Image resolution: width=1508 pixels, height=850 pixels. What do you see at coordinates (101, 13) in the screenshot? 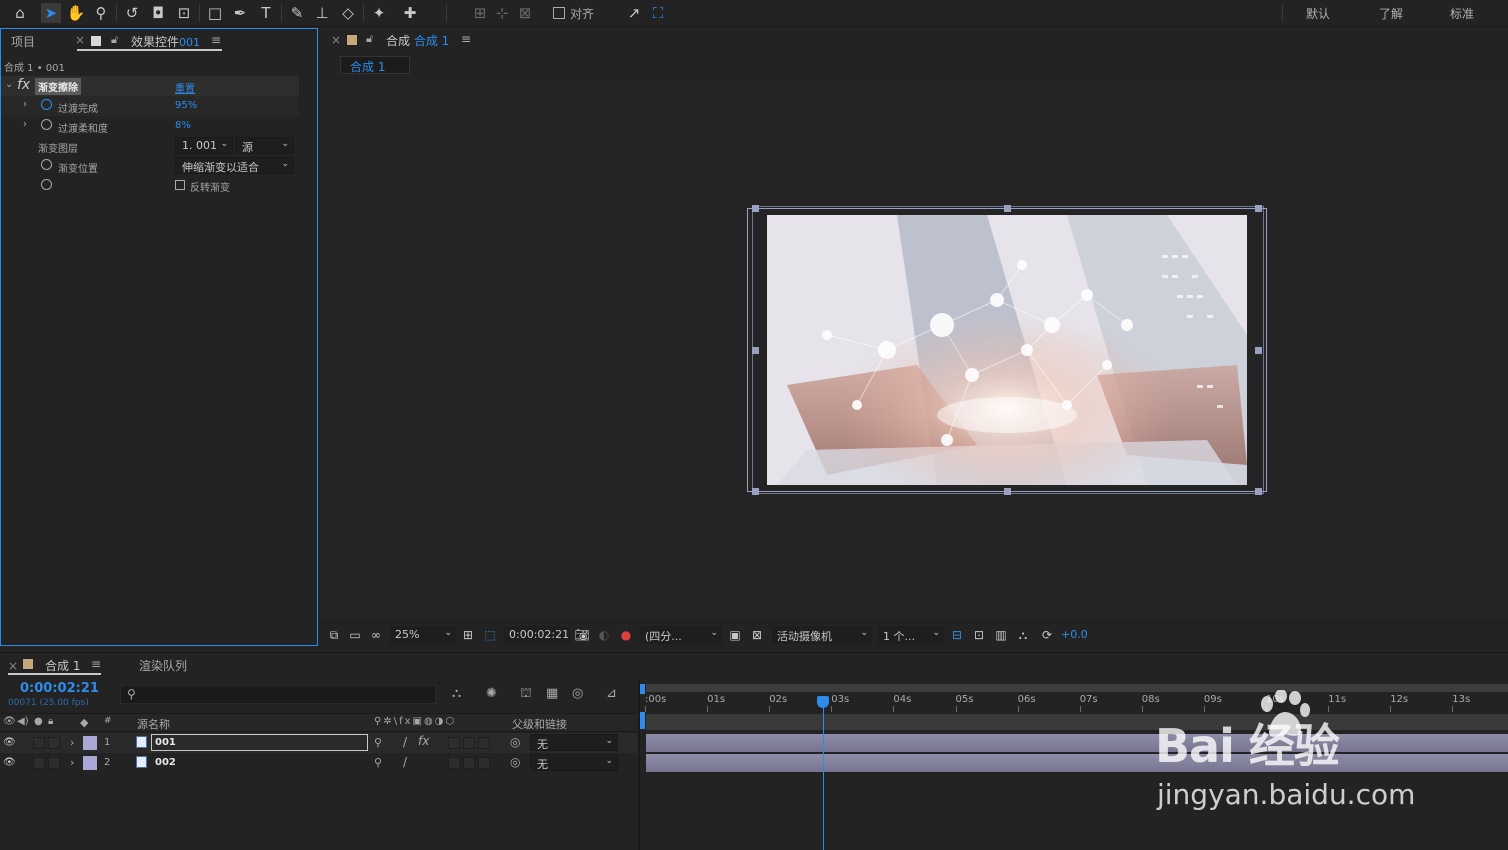
I see `zoom-tool-icon: ⚲` at bounding box center [101, 13].